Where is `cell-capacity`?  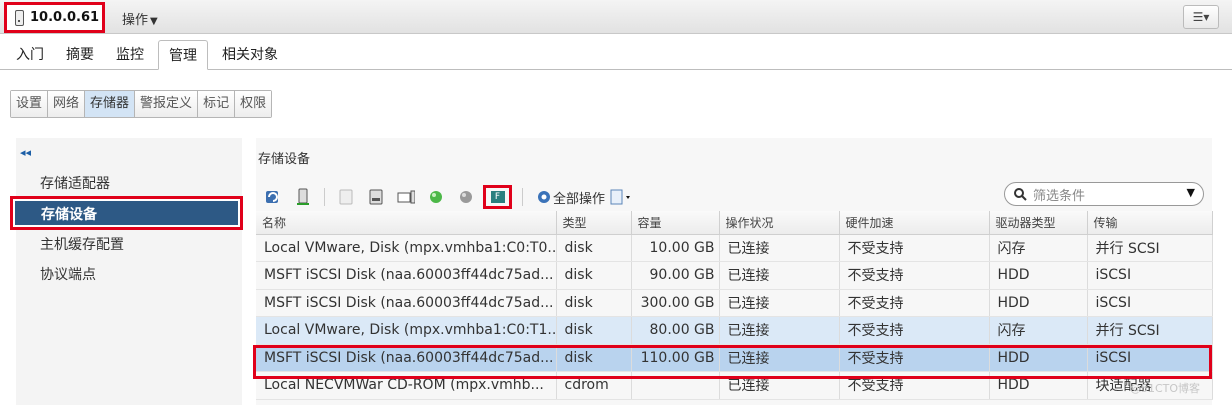 cell-capacity is located at coordinates (675, 385).